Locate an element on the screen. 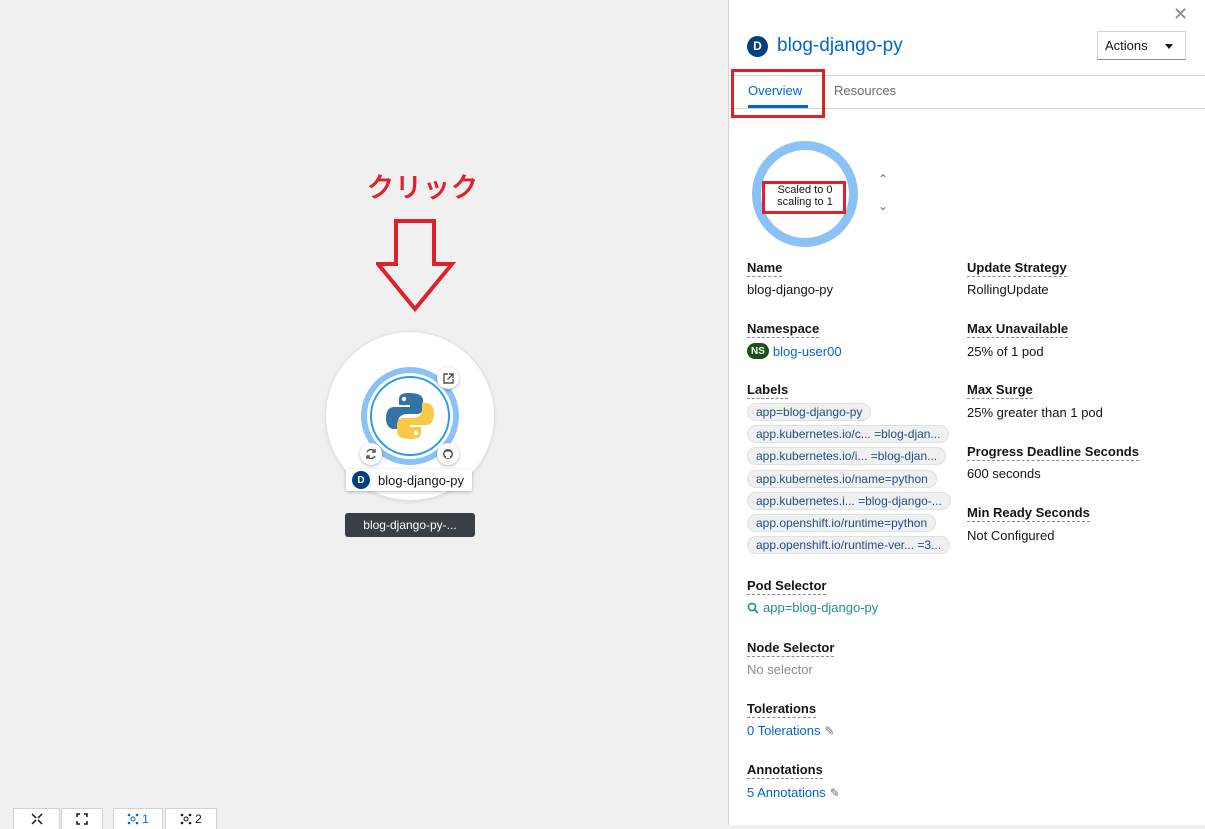  min-ready-value: Not Configured is located at coordinates (1011, 535).